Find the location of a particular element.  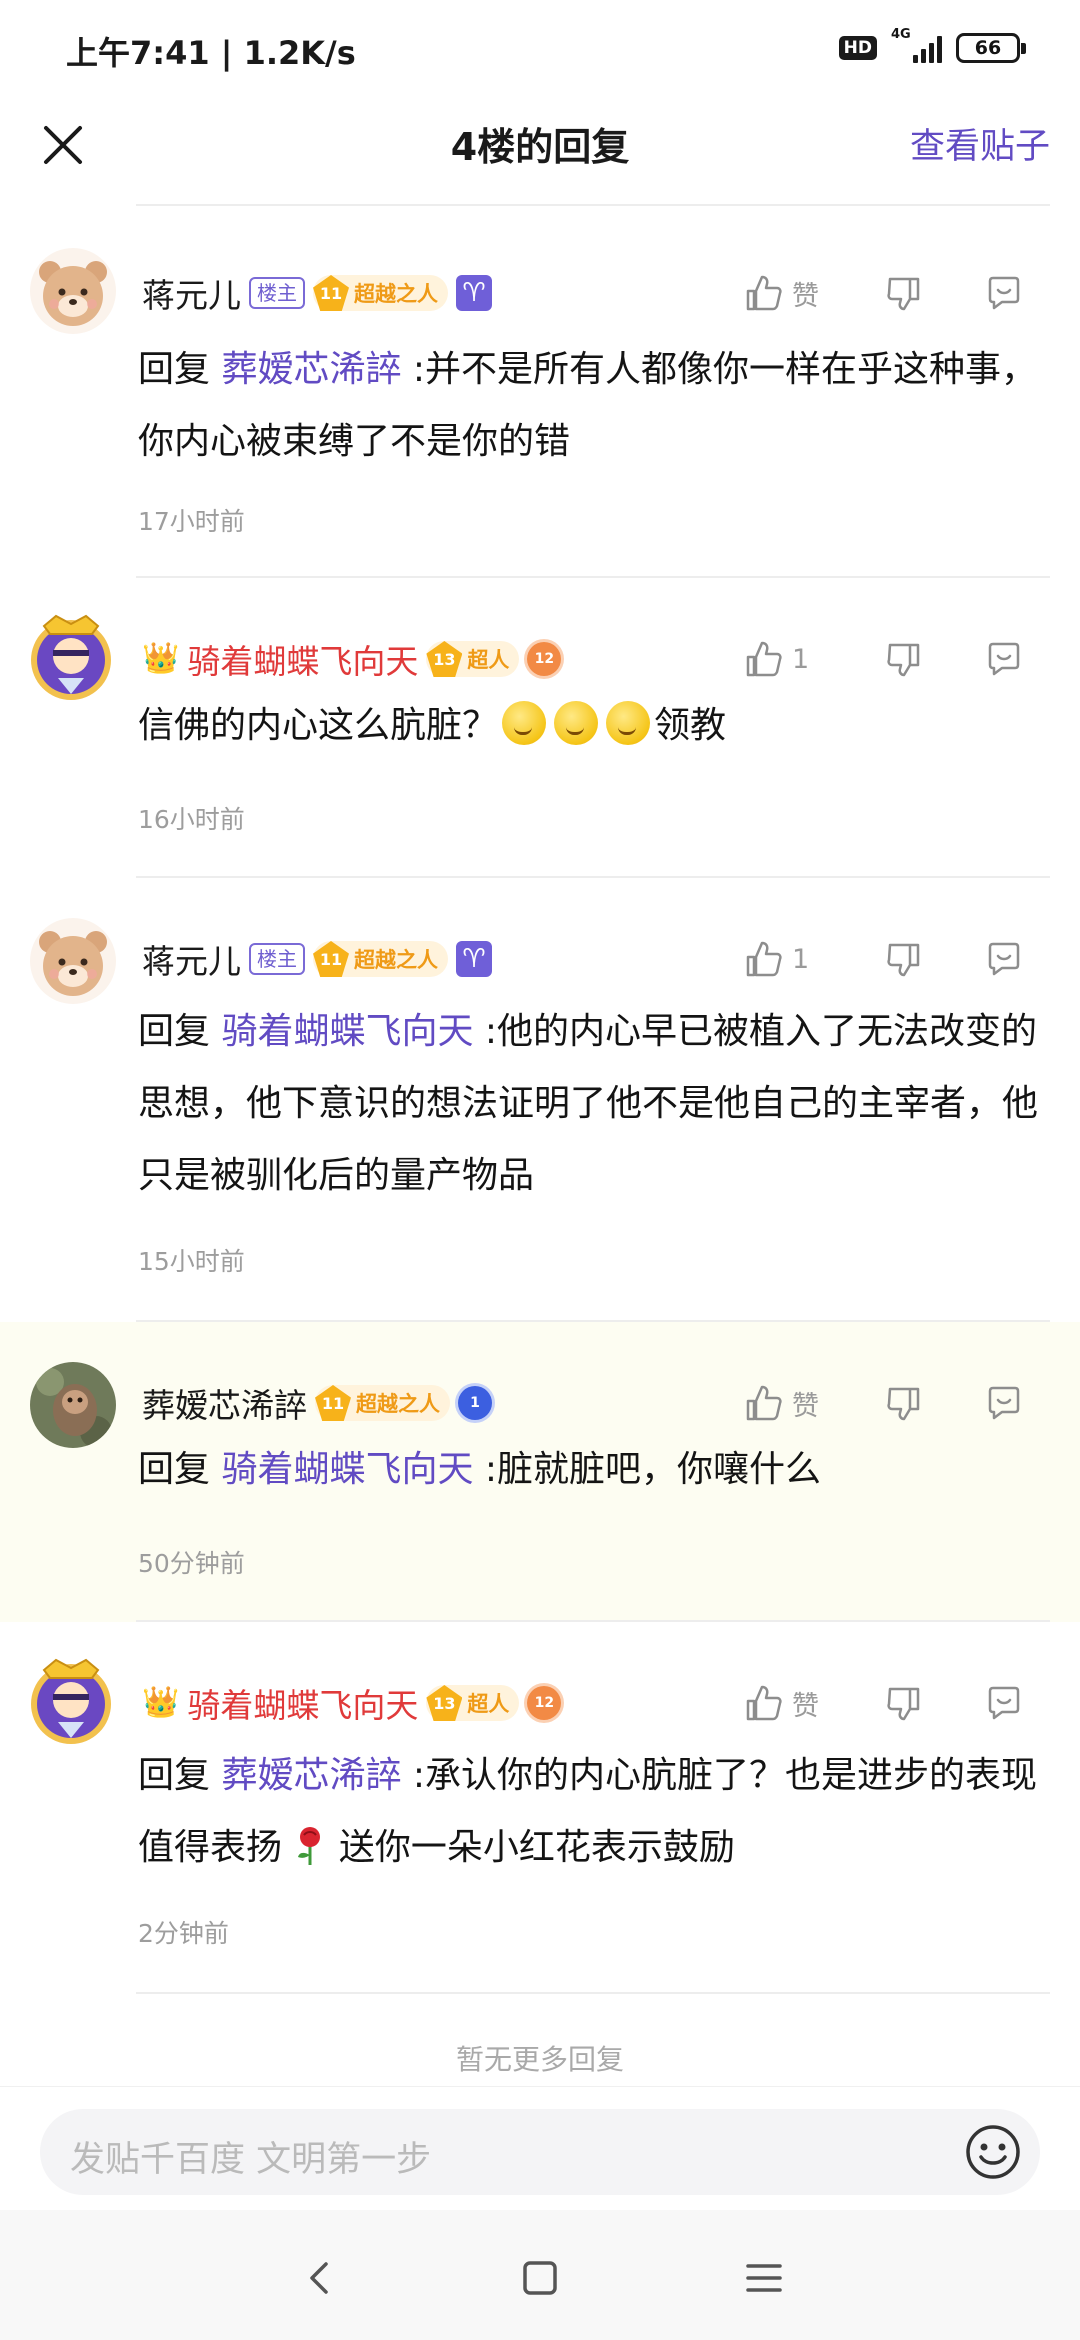

hd-icon: HD is located at coordinates (857, 48).